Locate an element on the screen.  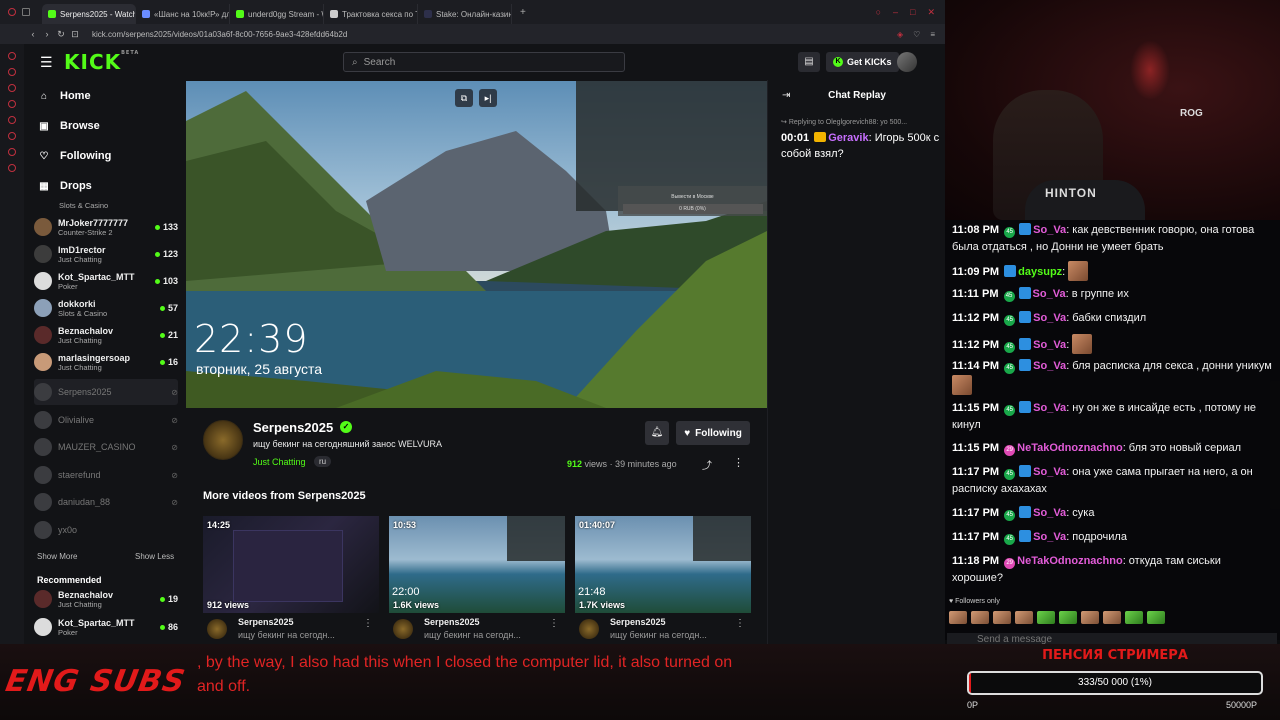
skip-icon: ▸| is located at coordinates (488, 98).